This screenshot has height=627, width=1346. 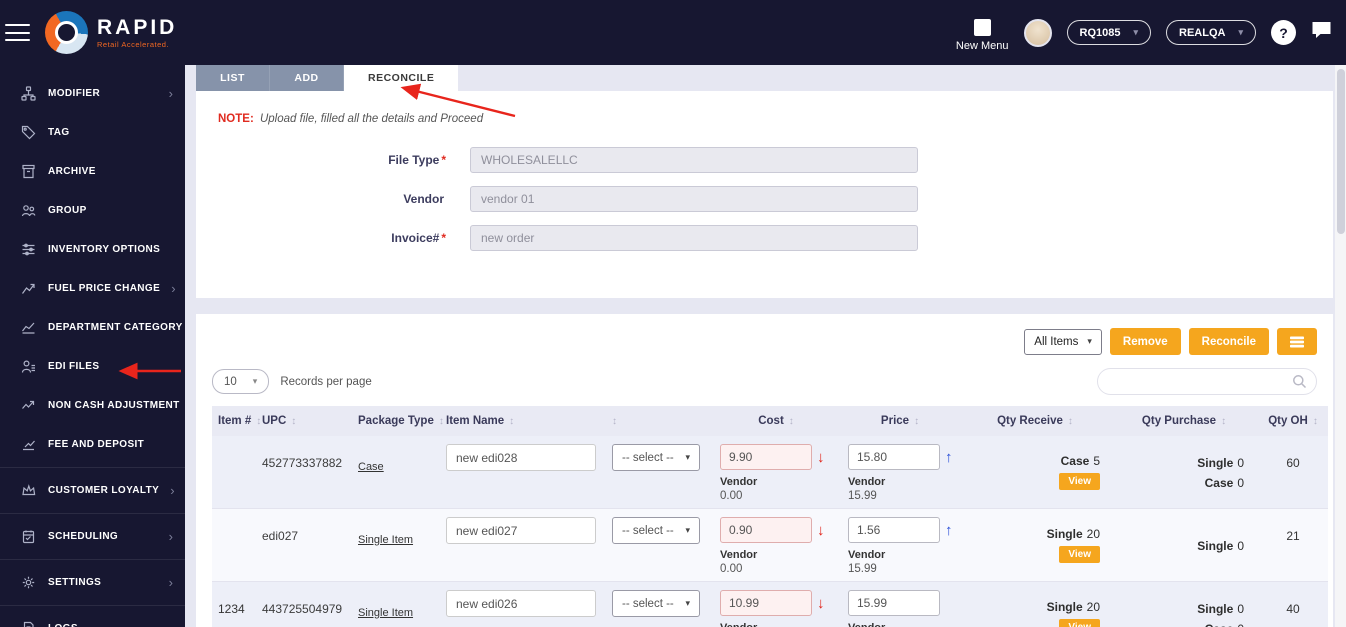 I want to click on header-price: Price ↕, so click(x=900, y=421).